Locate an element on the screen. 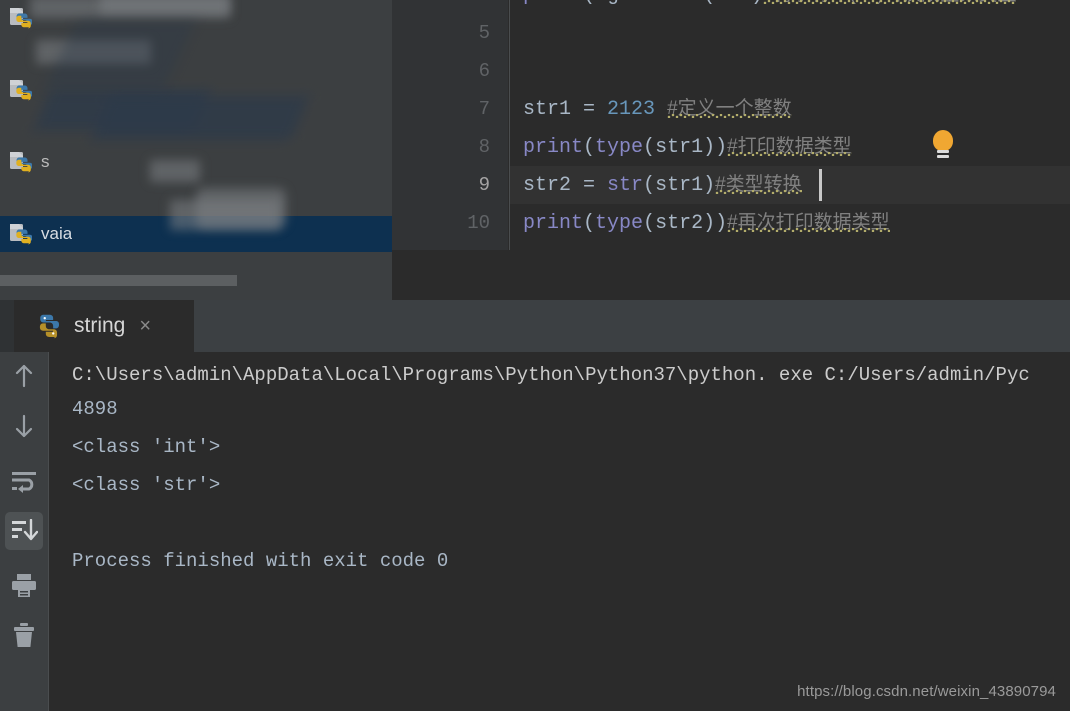 The height and width of the screenshot is (711, 1070). line-number: 10 is located at coordinates (478, 223).